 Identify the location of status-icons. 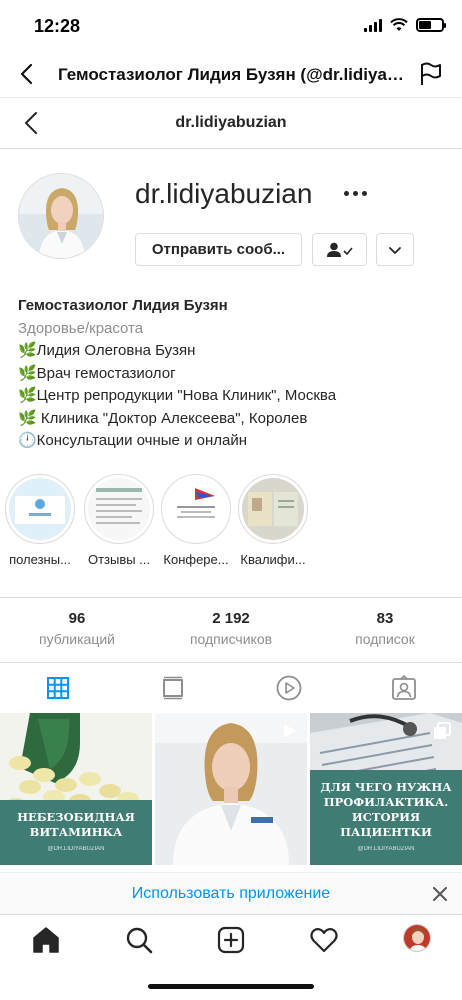
(405, 25).